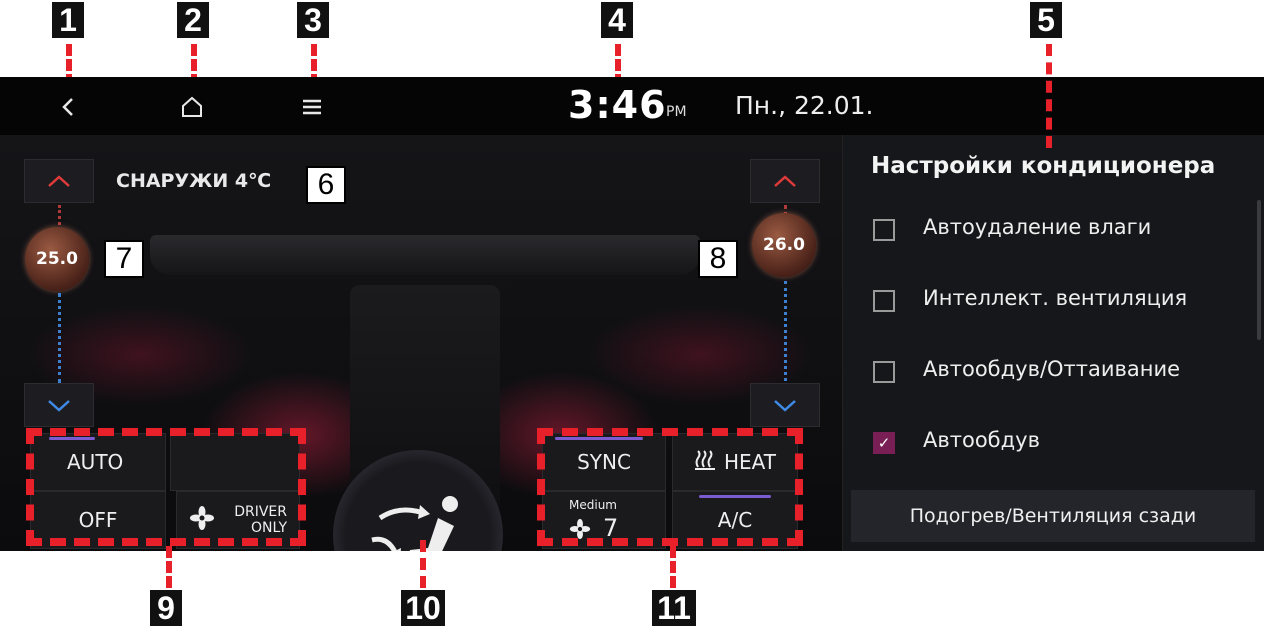 The height and width of the screenshot is (628, 1264). Describe the element at coordinates (1049, 96) in the screenshot. I see `callout-5-leader` at that location.